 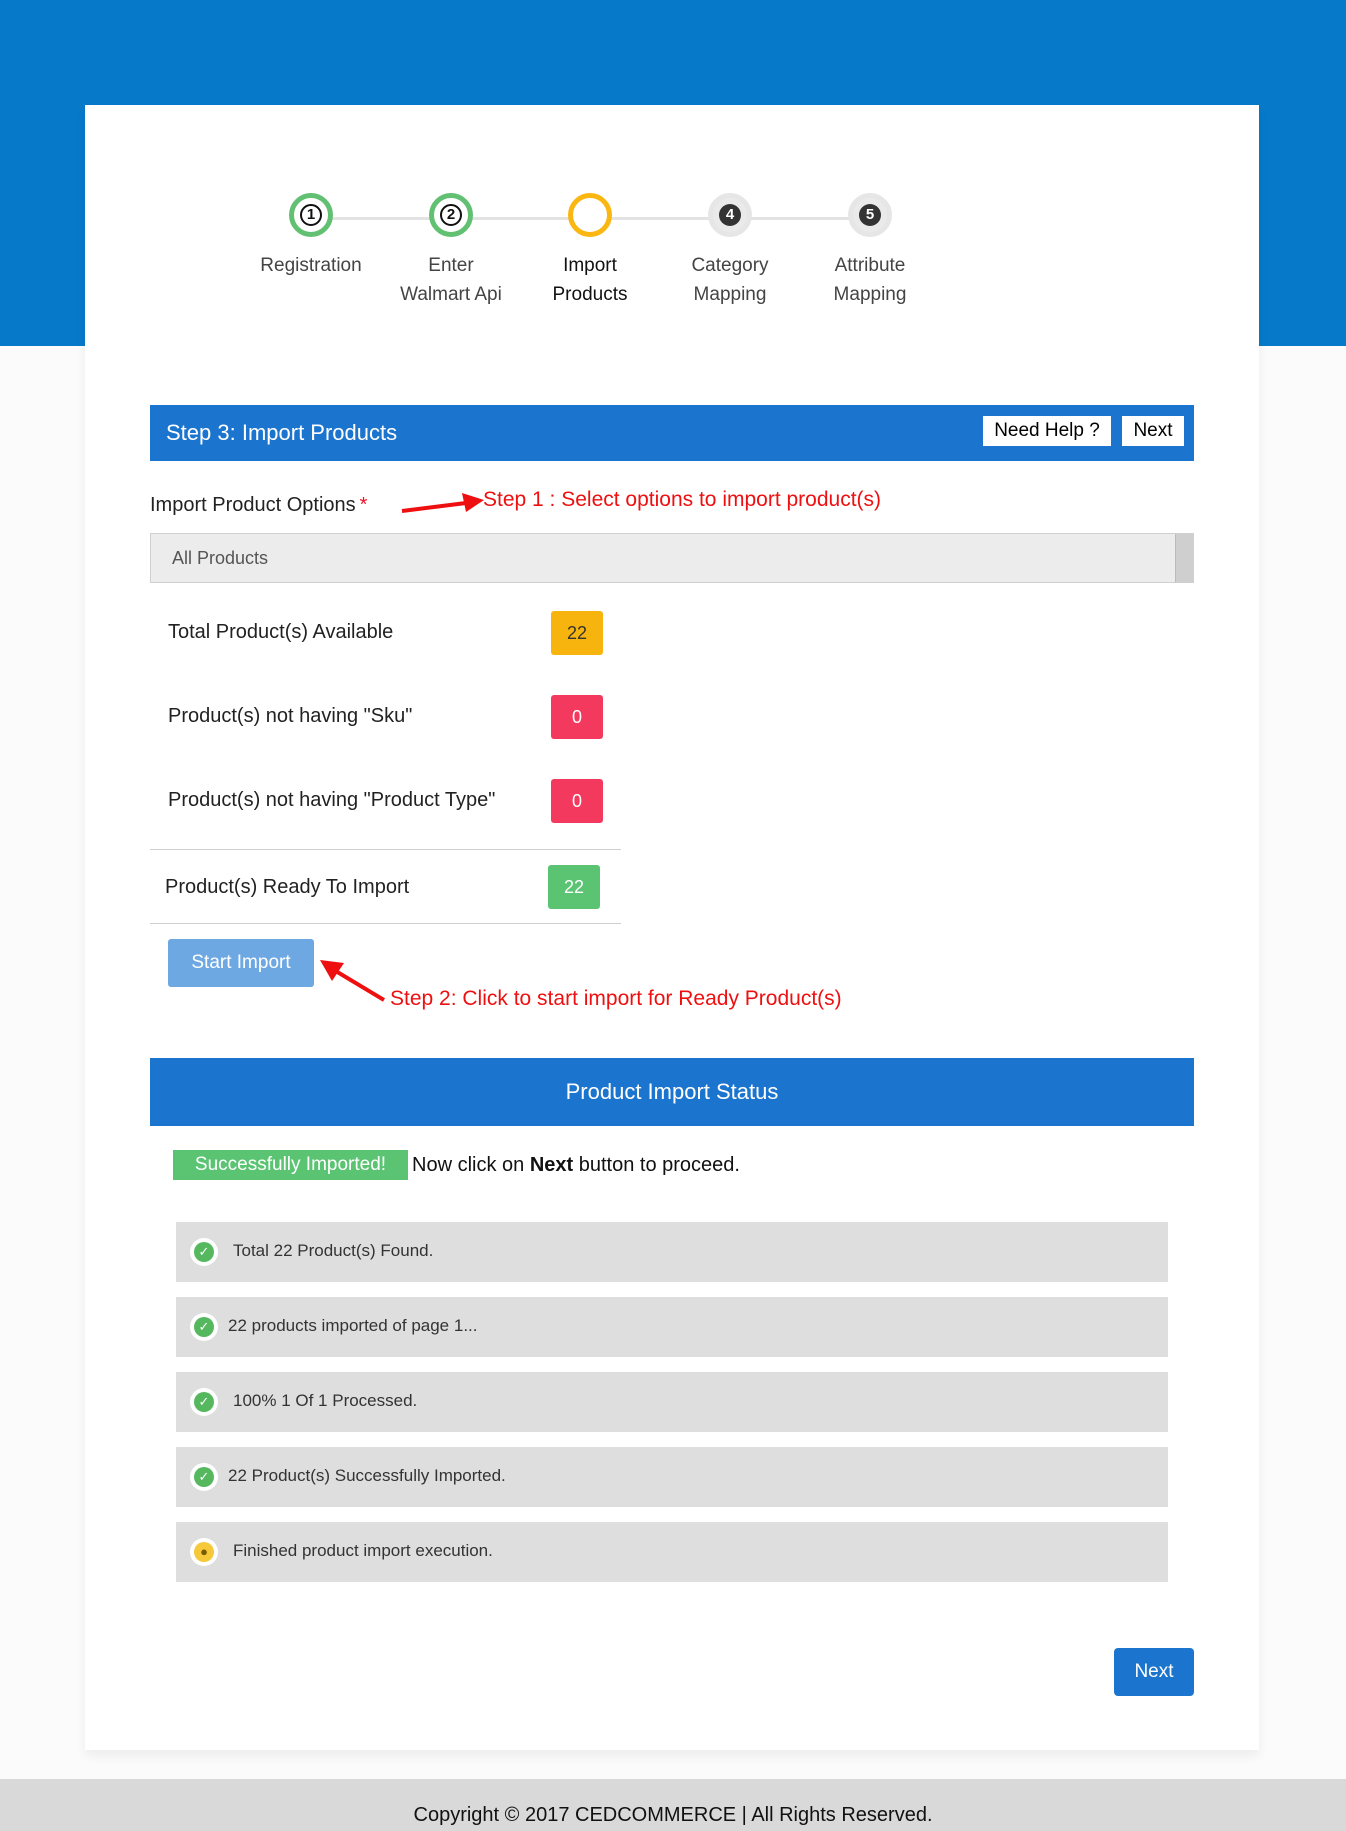 What do you see at coordinates (451, 280) in the screenshot?
I see `step-label: Enter Walmart Api` at bounding box center [451, 280].